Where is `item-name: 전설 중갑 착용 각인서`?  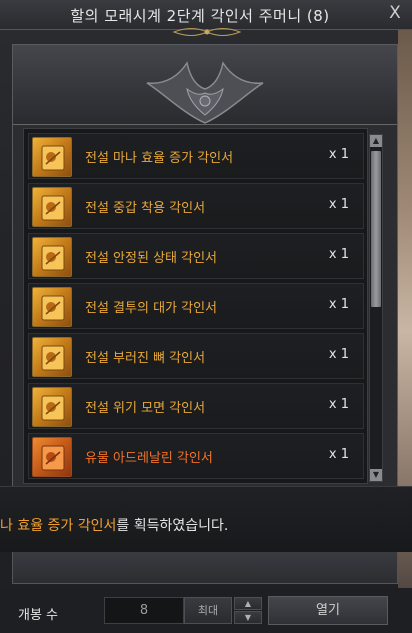 item-name: 전설 중갑 착용 각인서 is located at coordinates (145, 208).